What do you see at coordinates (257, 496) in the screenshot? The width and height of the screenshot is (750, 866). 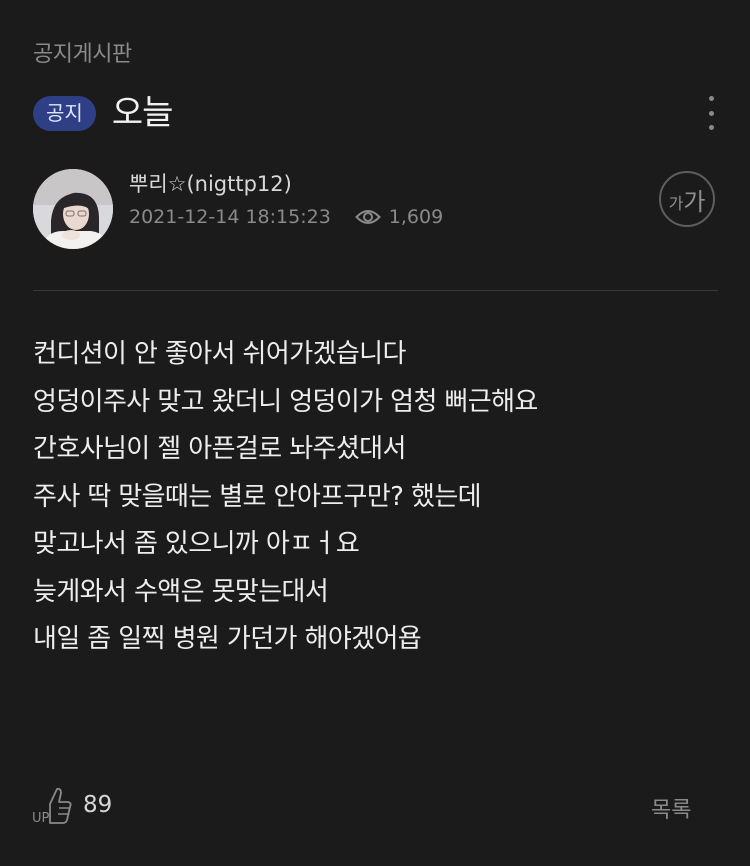 I see `body-line: 주사 딱 맞을때는 별로 안아프구만? 했는데` at bounding box center [257, 496].